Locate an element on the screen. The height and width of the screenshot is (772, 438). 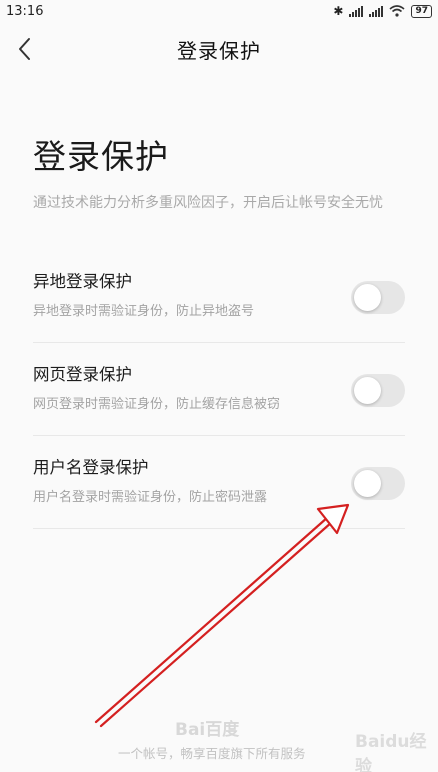
page-description: 通过技术能力分析多重风险因子，开启后让帐号安全无忧 is located at coordinates (208, 203).